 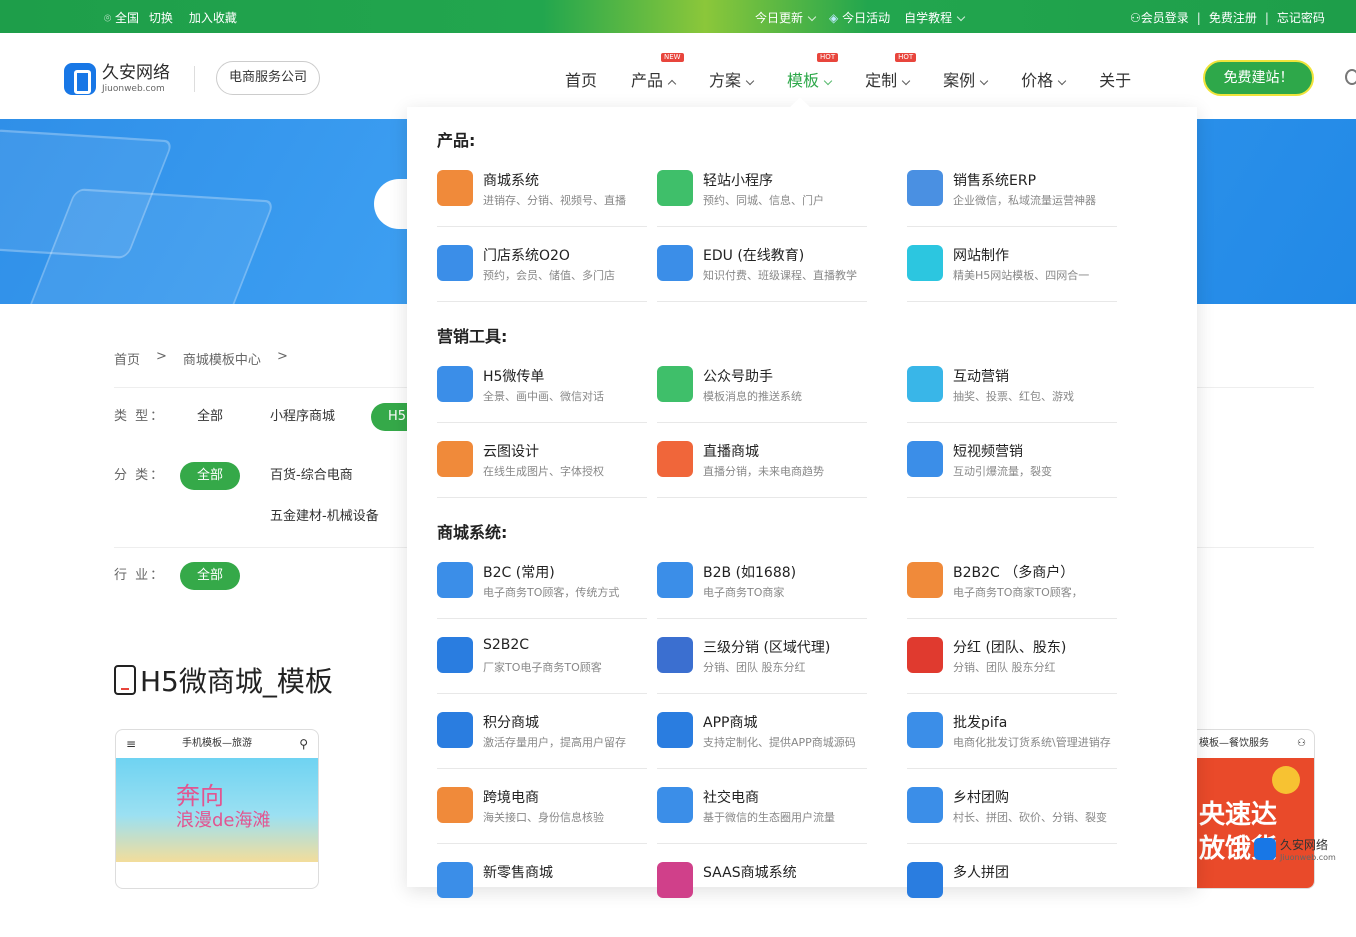 What do you see at coordinates (210, 417) in the screenshot?
I see `type-option-all: 全部` at bounding box center [210, 417].